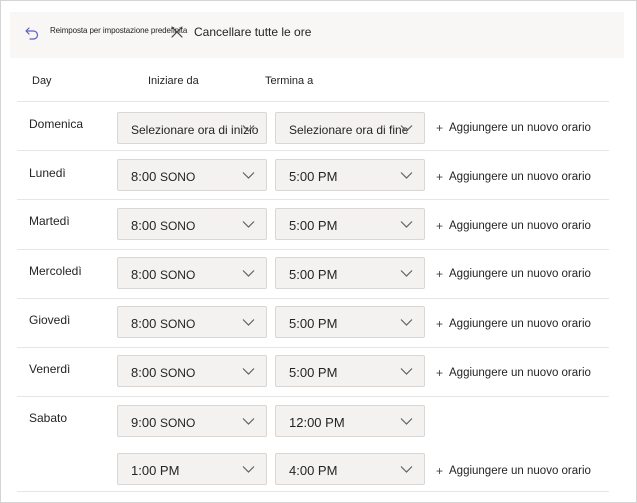 The image size is (637, 503). Describe the element at coordinates (155, 470) in the screenshot. I see `start-time-value: 1:00 PM` at that location.